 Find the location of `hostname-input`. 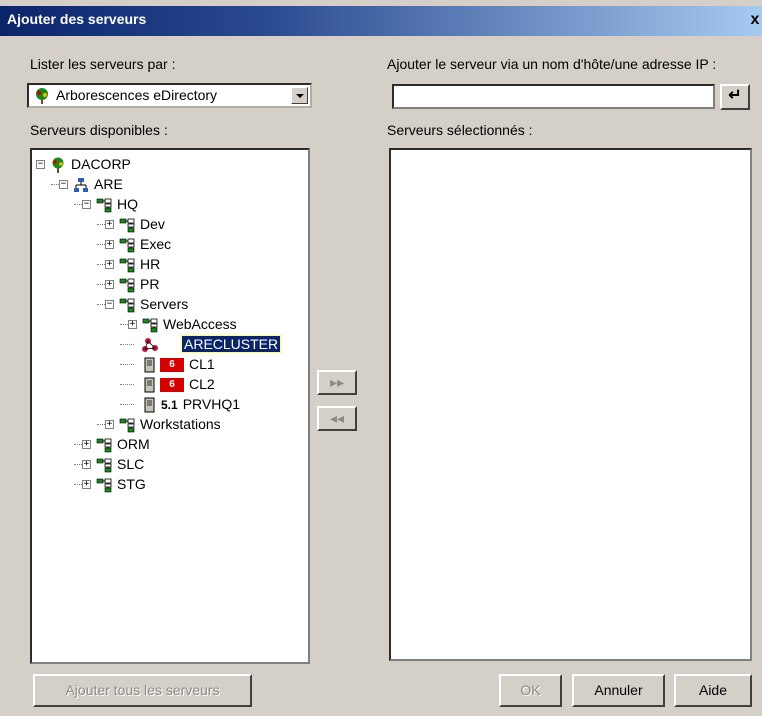

hostname-input is located at coordinates (553, 96).